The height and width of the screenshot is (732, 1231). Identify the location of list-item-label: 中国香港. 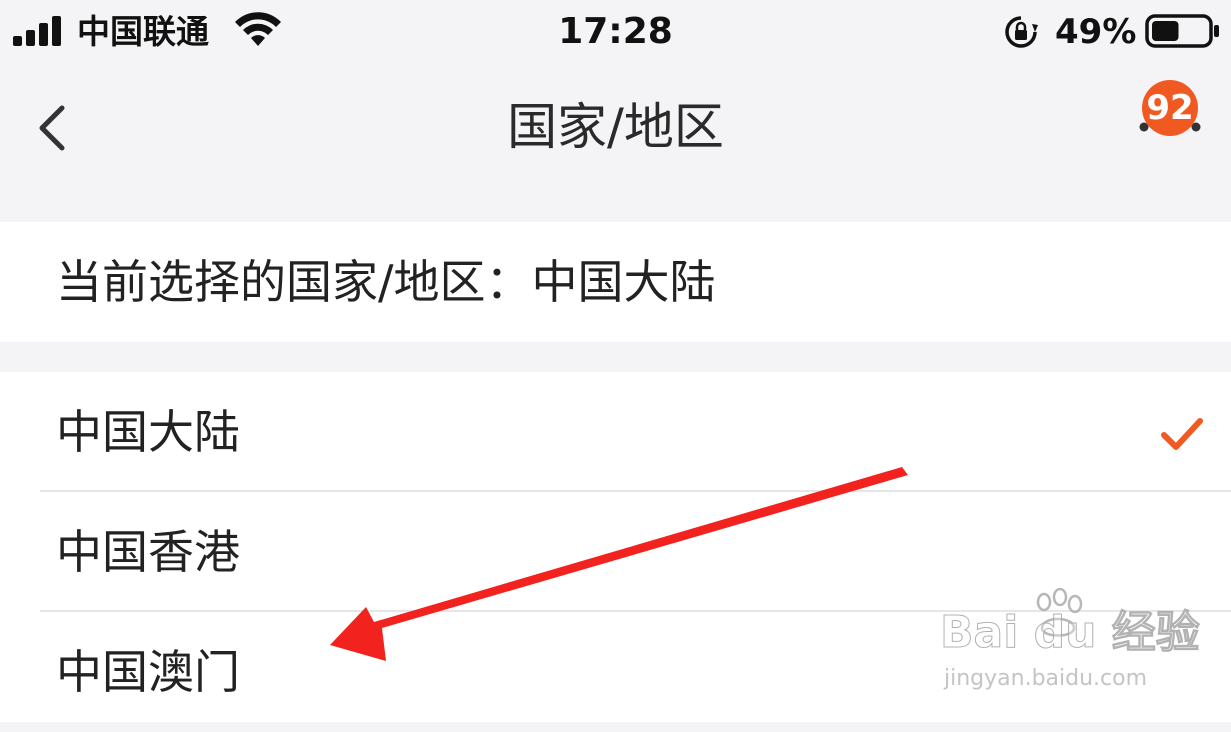
(148, 552).